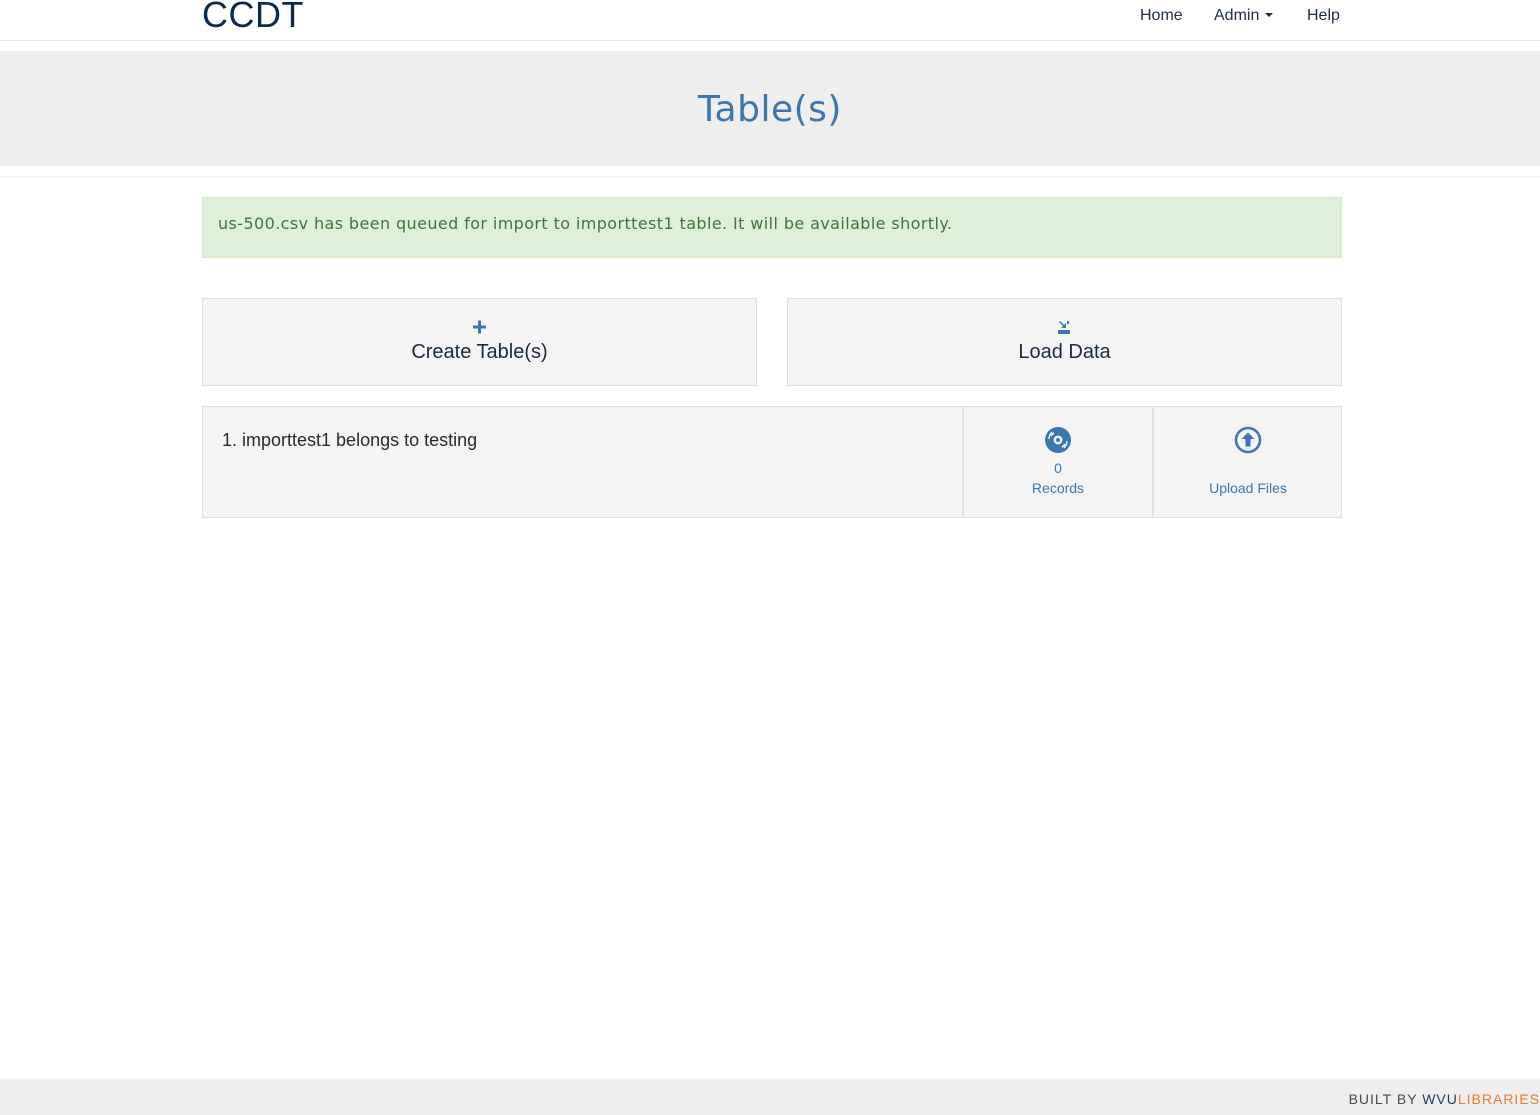 Image resolution: width=1540 pixels, height=1115 pixels. I want to click on load-data-icon, so click(1064, 327).